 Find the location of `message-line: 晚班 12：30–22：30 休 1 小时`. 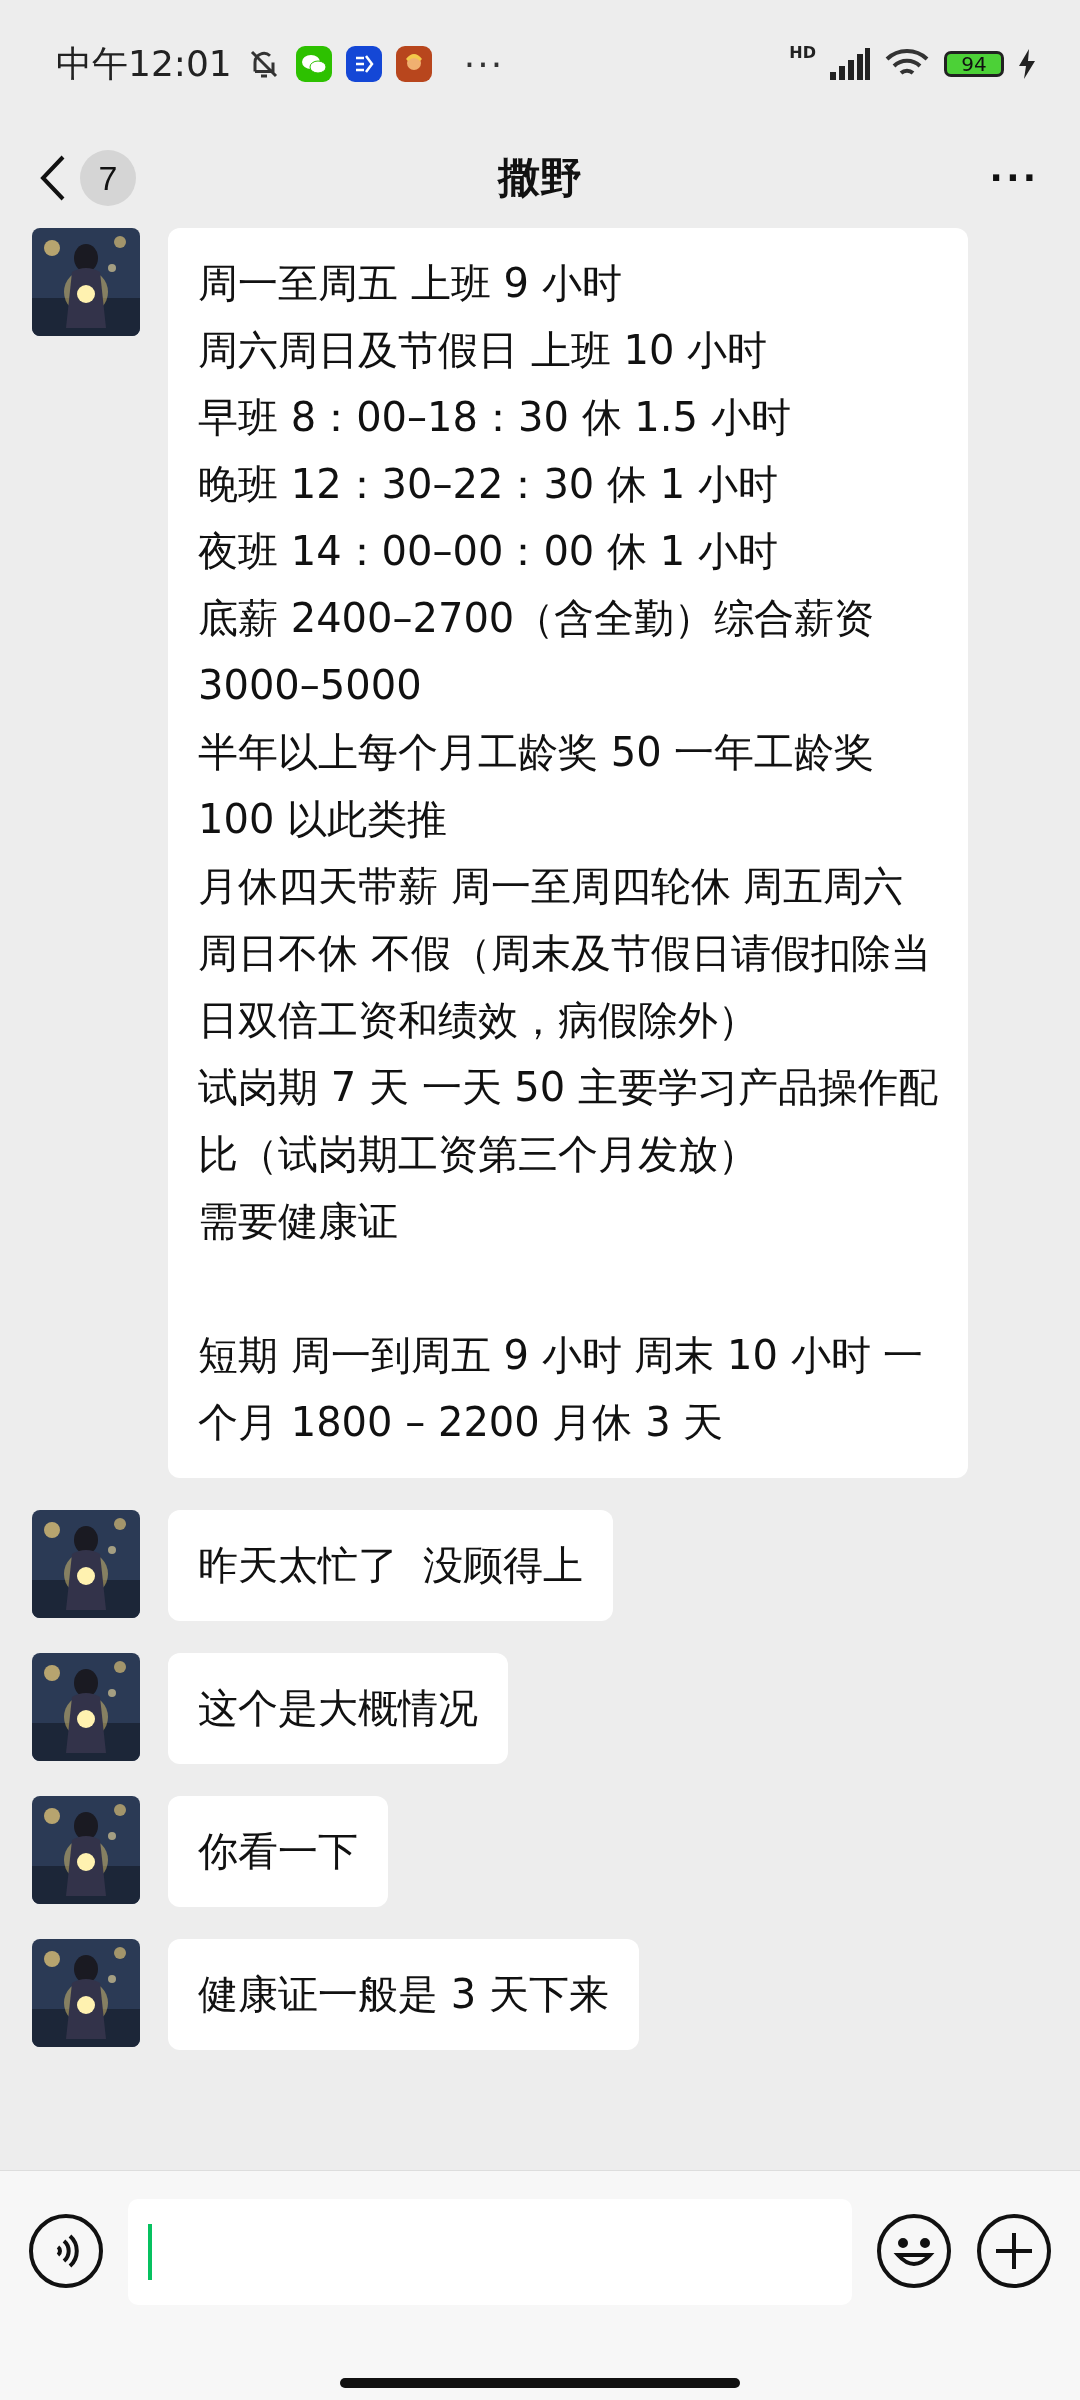

message-line: 晚班 12：30–22：30 休 1 小时 is located at coordinates (488, 484).